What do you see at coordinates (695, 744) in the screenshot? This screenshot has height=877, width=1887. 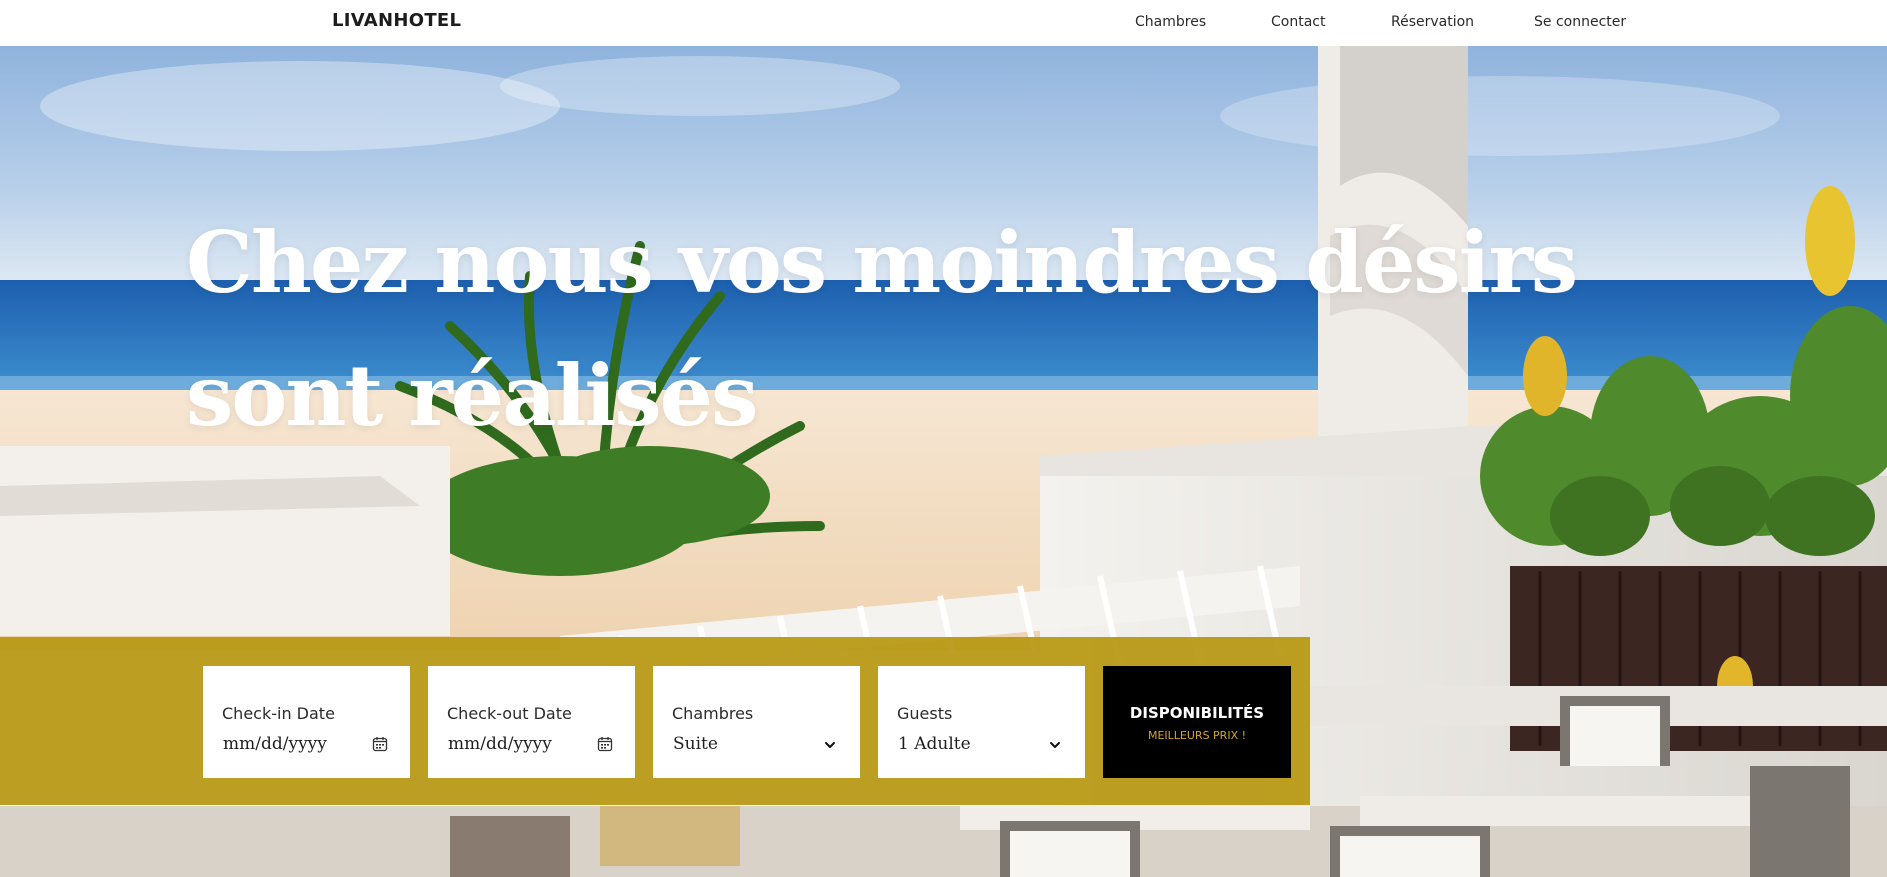 I see `rooms-selected-value: Suite` at bounding box center [695, 744].